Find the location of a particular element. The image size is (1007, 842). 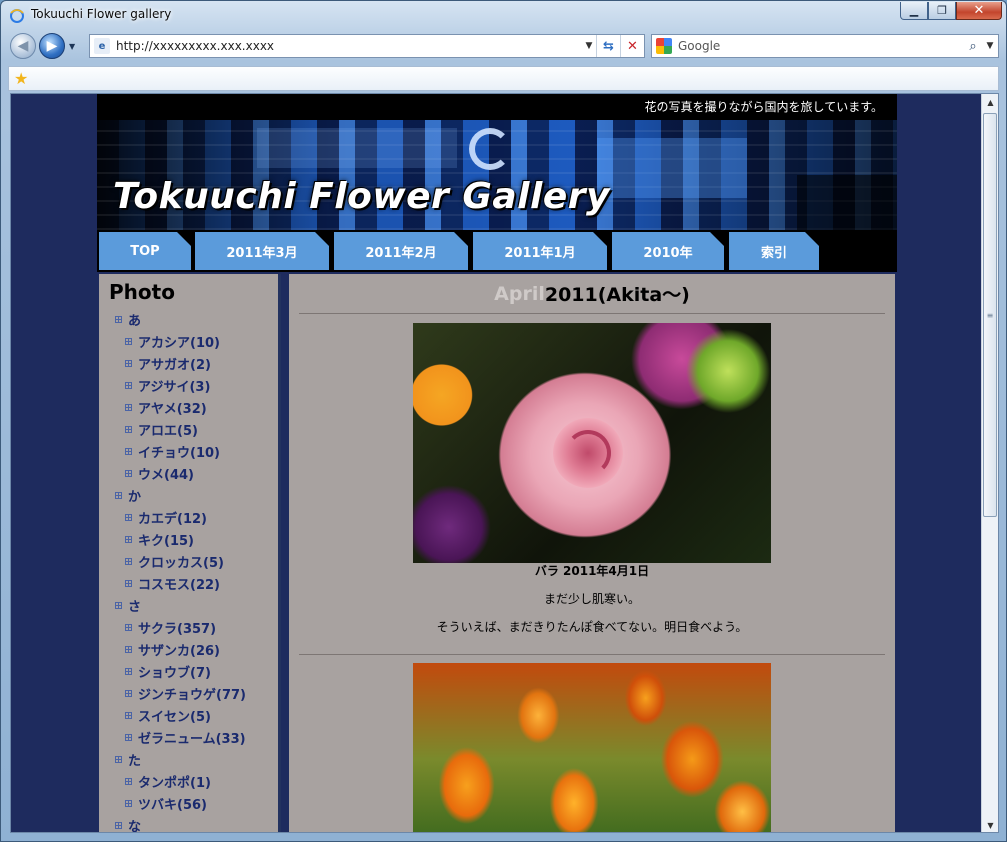

sidebar-item: タンポポ(1) is located at coordinates (188, 781).